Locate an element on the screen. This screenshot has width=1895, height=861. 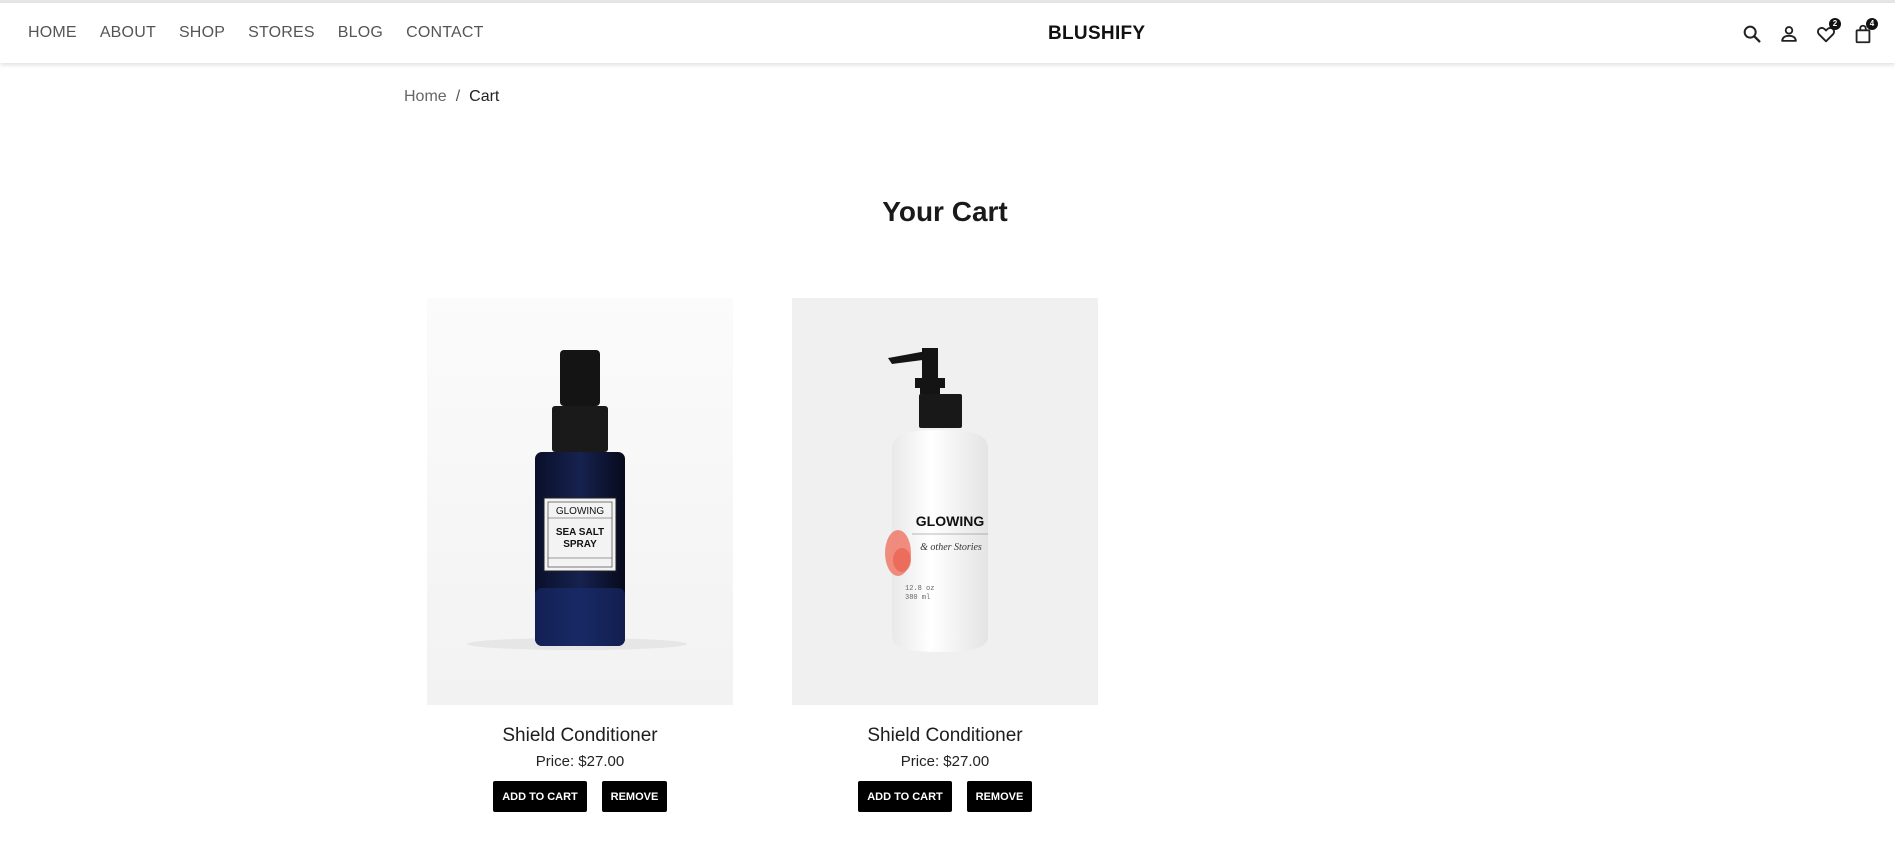
label-subtitle-text: & other Stories is located at coordinates (951, 547).